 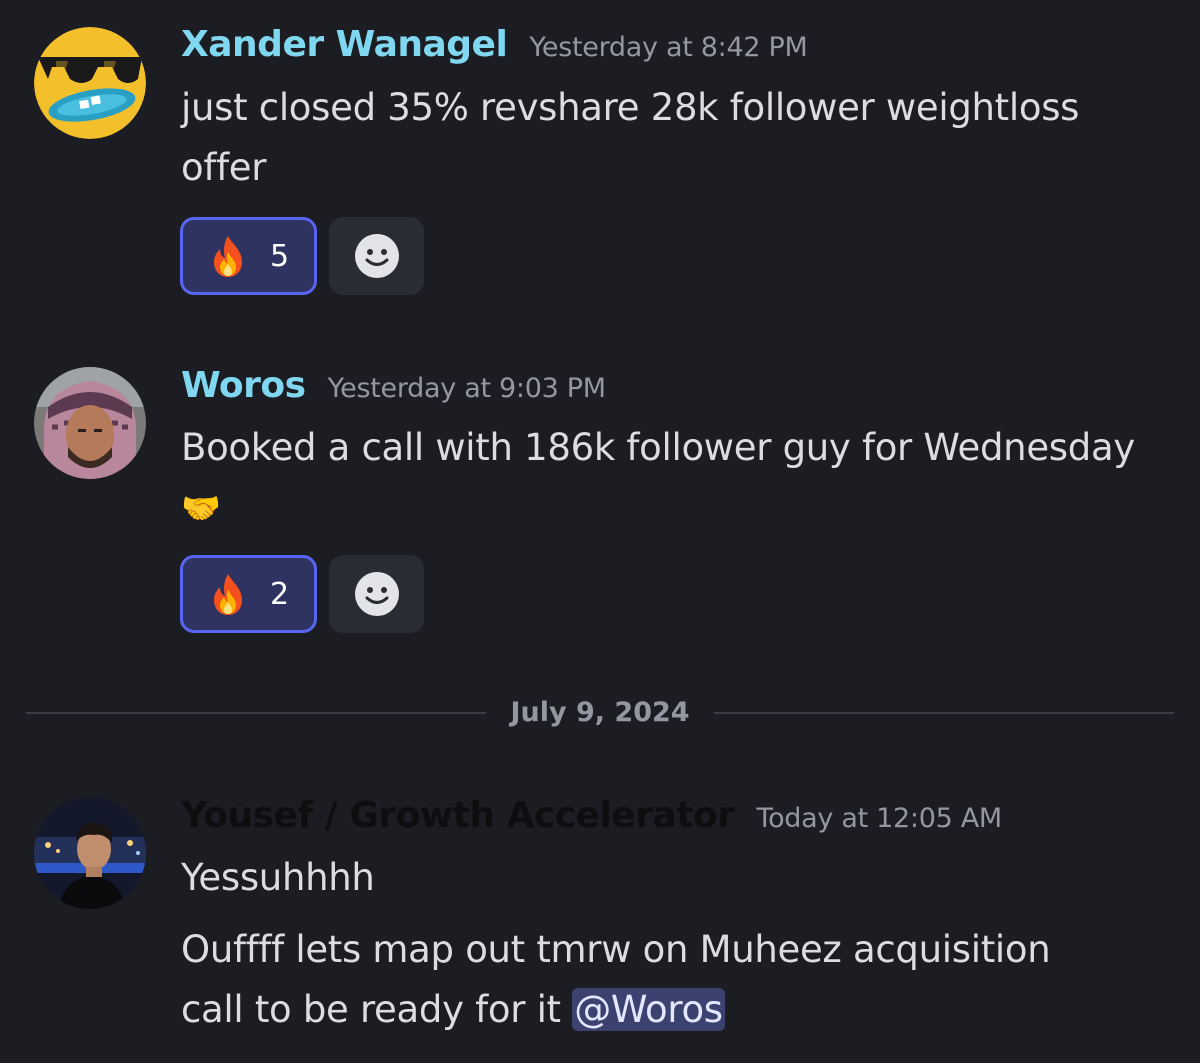 I want to click on avatar-yousef, so click(x=90, y=853).